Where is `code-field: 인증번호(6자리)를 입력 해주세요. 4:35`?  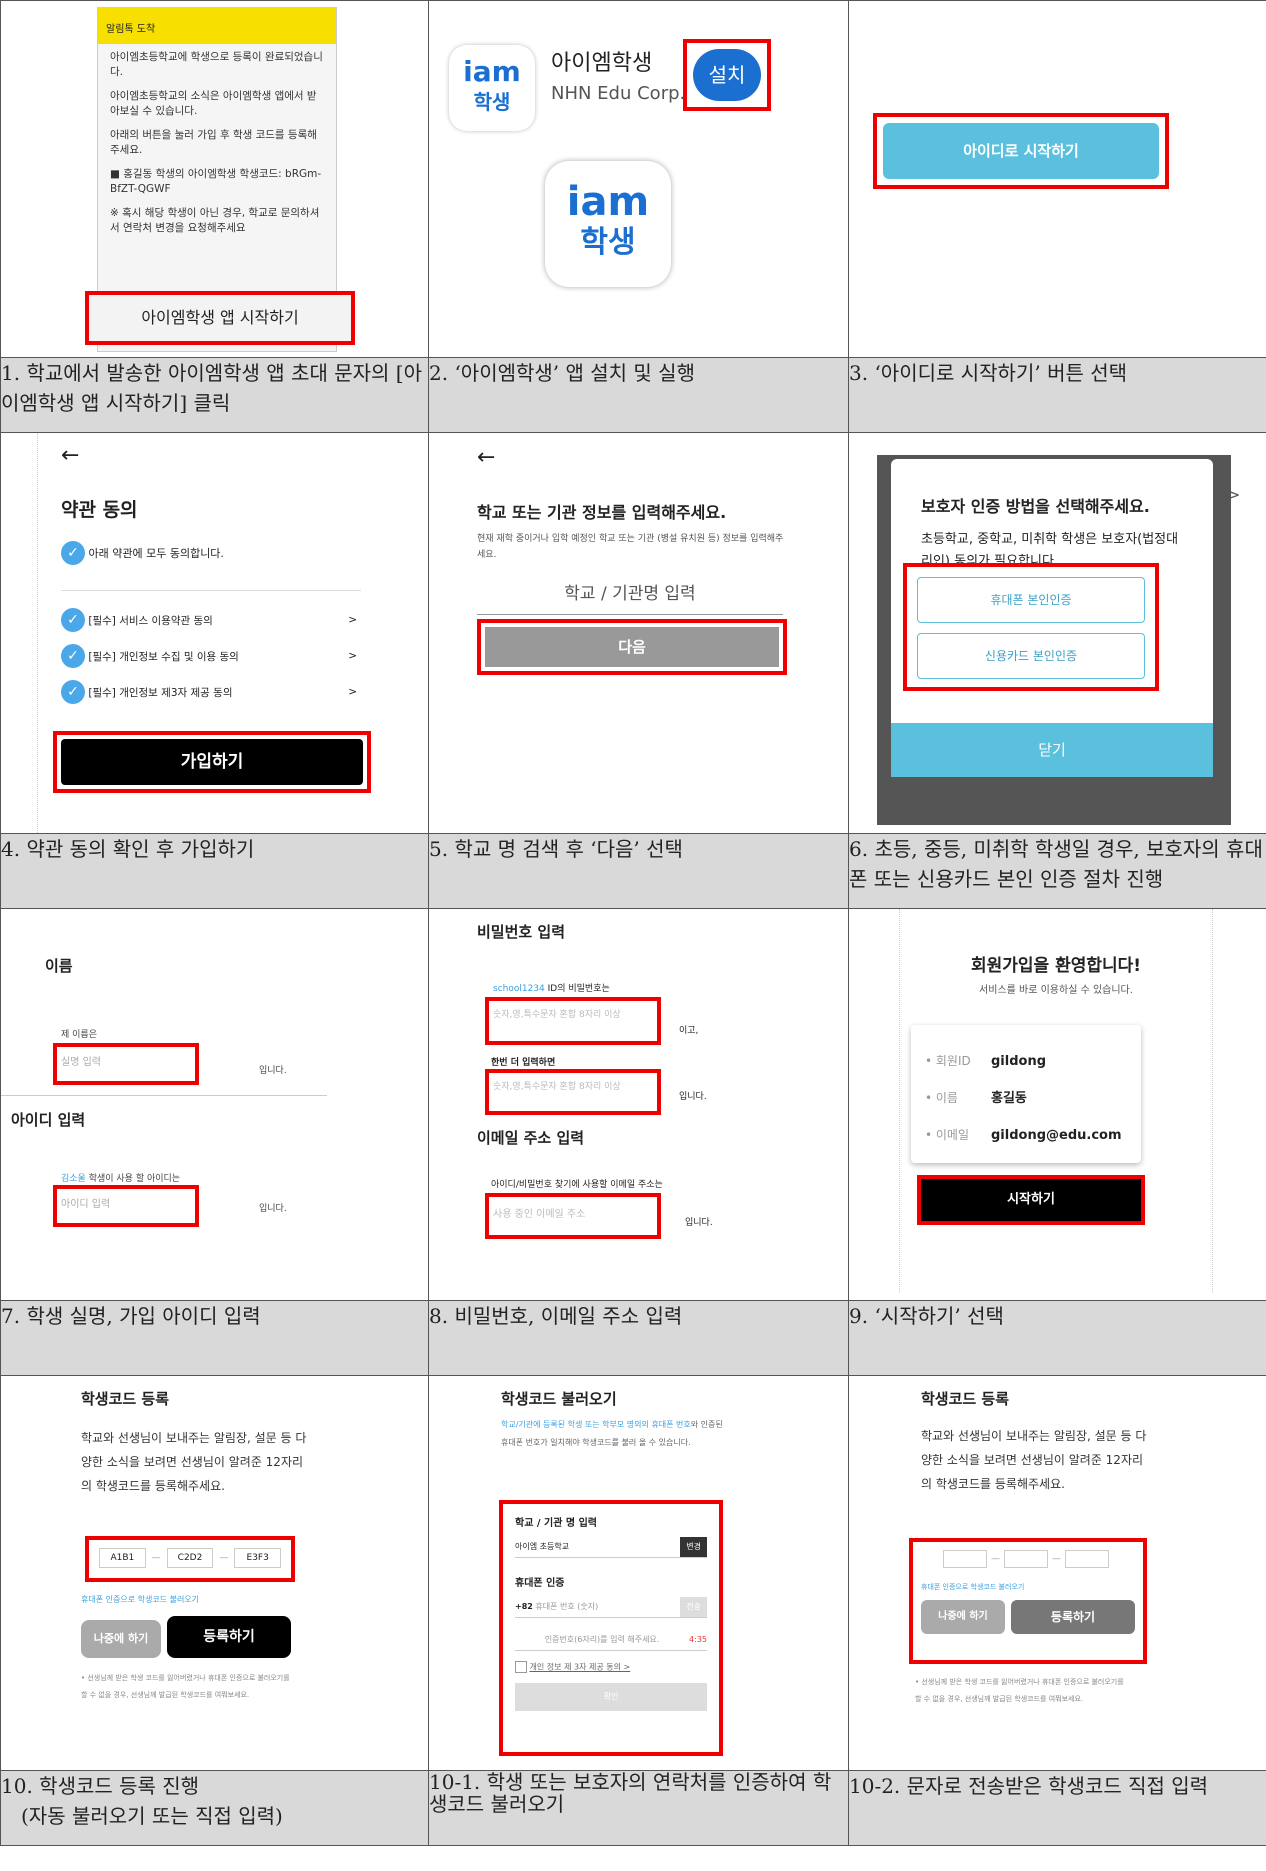 code-field: 인증번호(6자리)를 입력 해주세요. 4:35 is located at coordinates (611, 1640).